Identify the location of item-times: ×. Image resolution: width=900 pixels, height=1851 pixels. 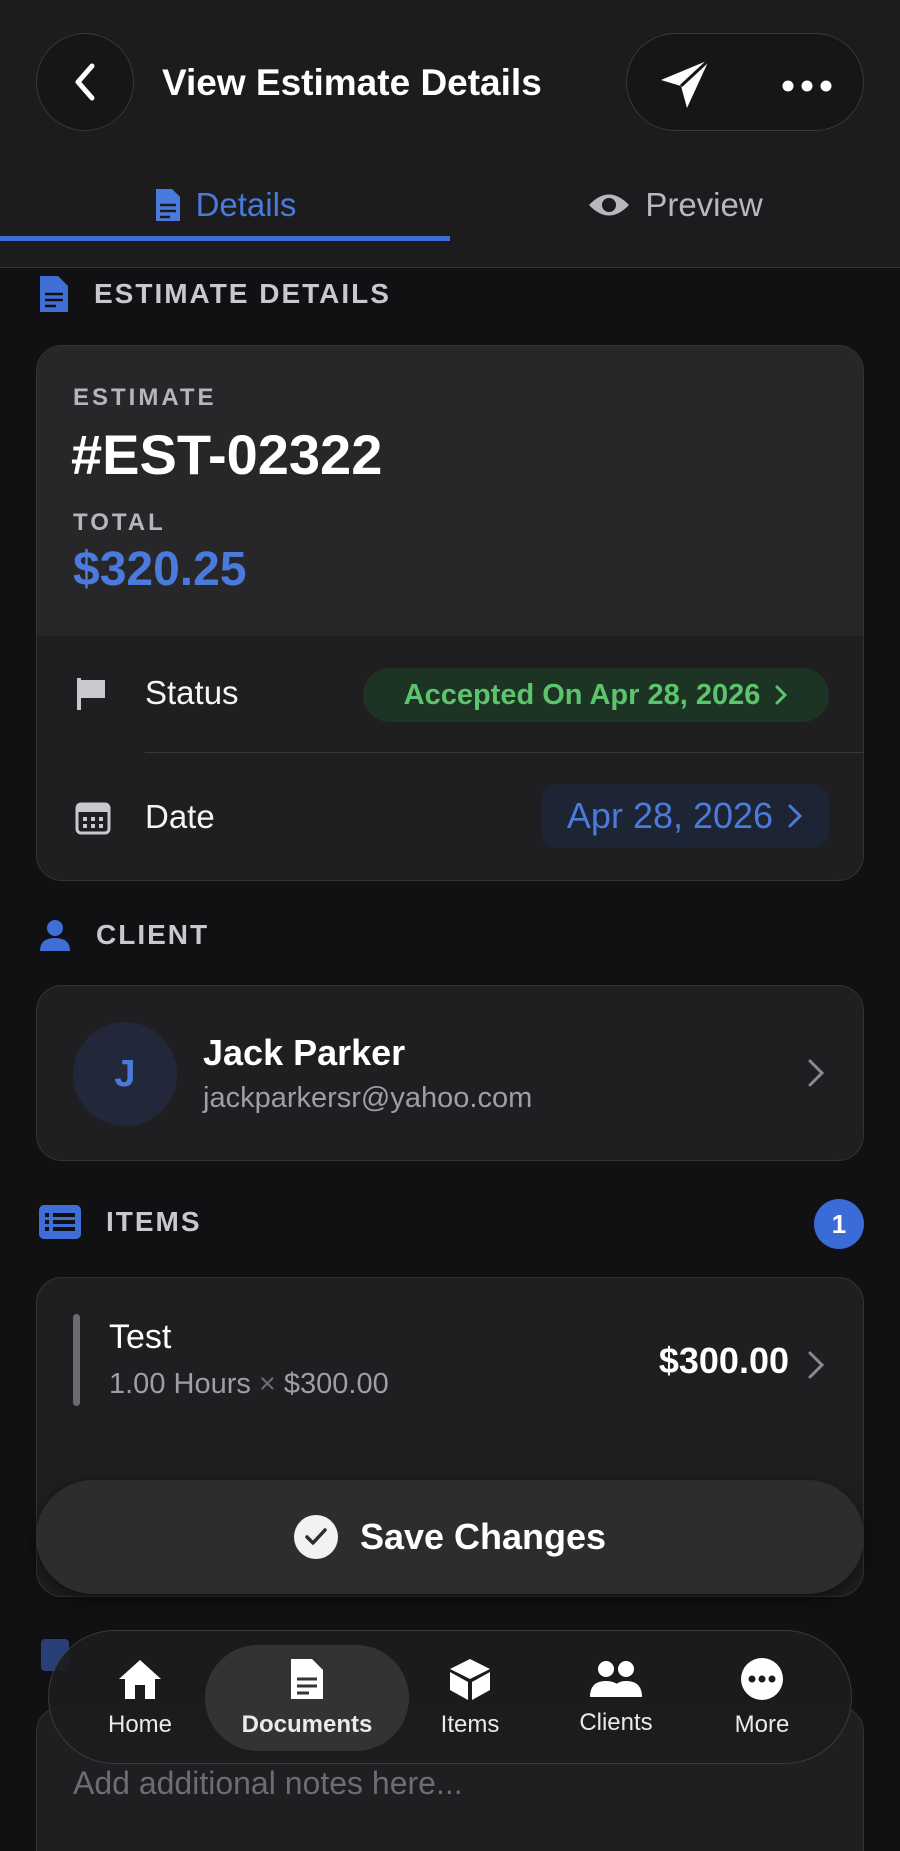
(267, 1384).